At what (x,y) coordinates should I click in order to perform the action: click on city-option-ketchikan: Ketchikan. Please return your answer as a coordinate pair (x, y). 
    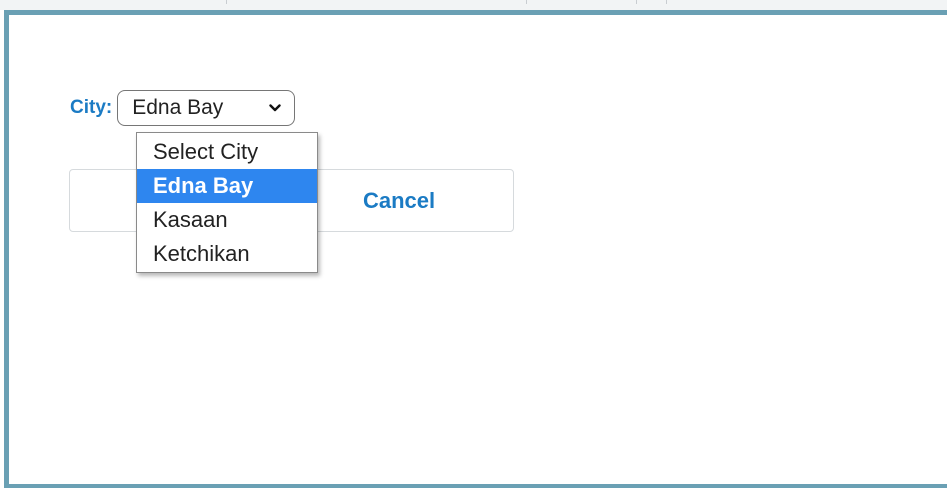
    Looking at the image, I should click on (227, 254).